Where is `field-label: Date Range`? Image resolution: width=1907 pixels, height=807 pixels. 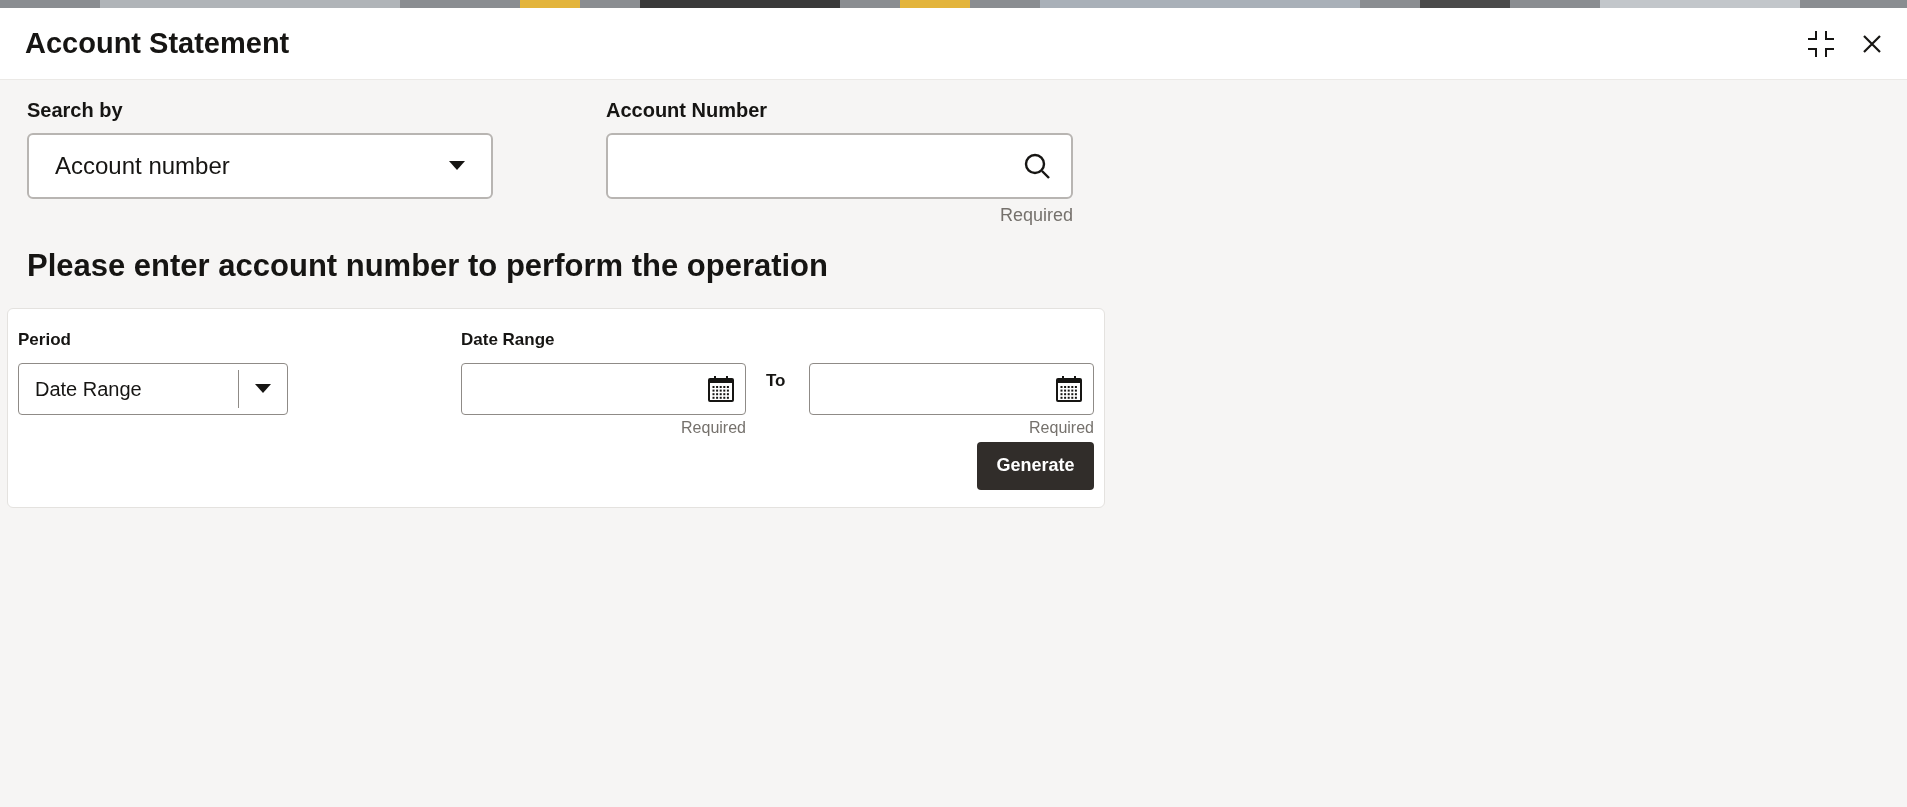
field-label: Date Range is located at coordinates (508, 339).